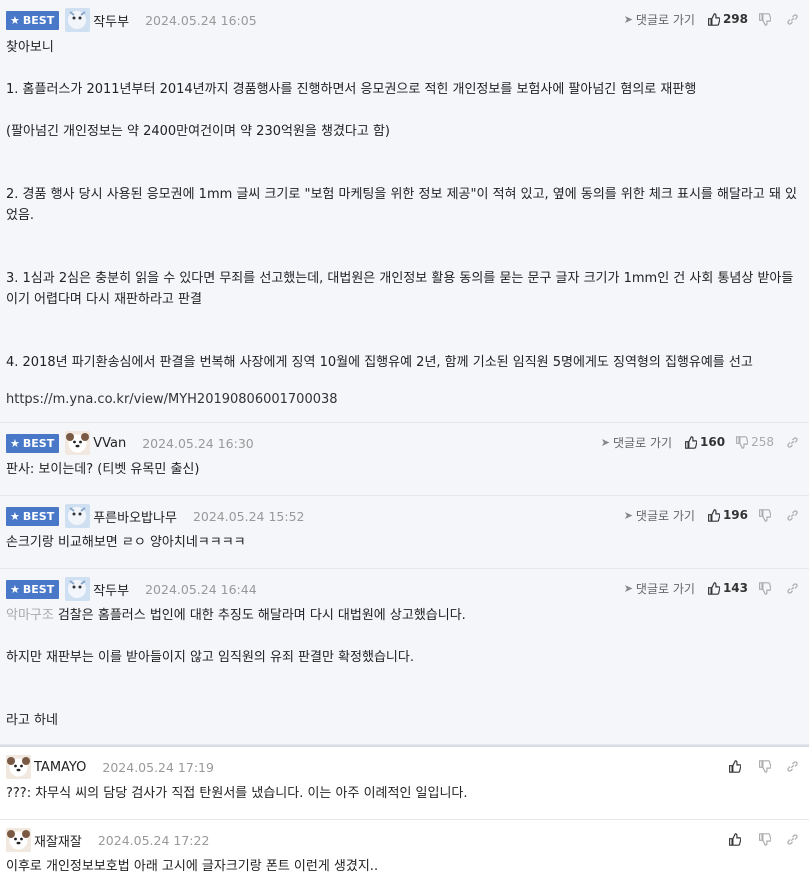  I want to click on post-date: 2024.05.24 17:19, so click(158, 767).